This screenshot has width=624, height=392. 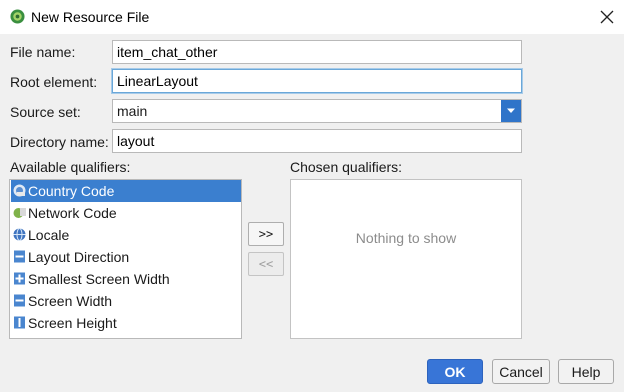 I want to click on root-element-input: LinearLayout, so click(x=317, y=81).